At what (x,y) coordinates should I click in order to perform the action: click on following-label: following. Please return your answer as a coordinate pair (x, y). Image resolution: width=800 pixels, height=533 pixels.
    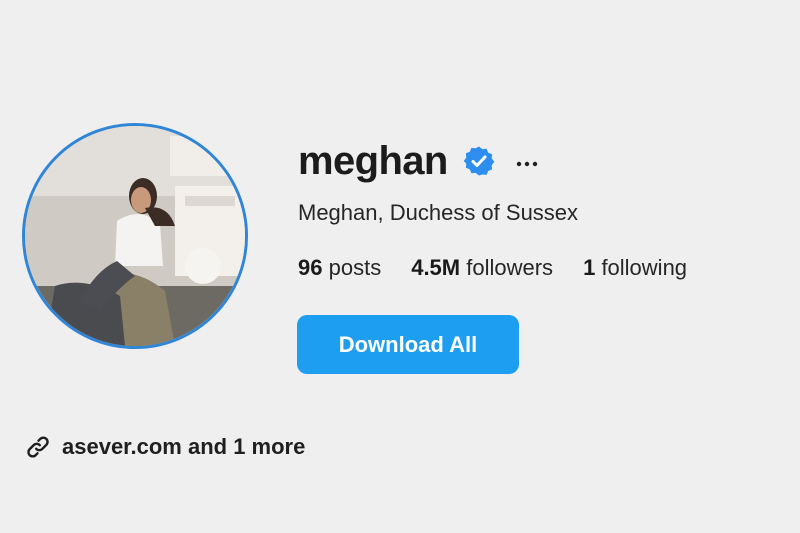
    Looking at the image, I should click on (644, 267).